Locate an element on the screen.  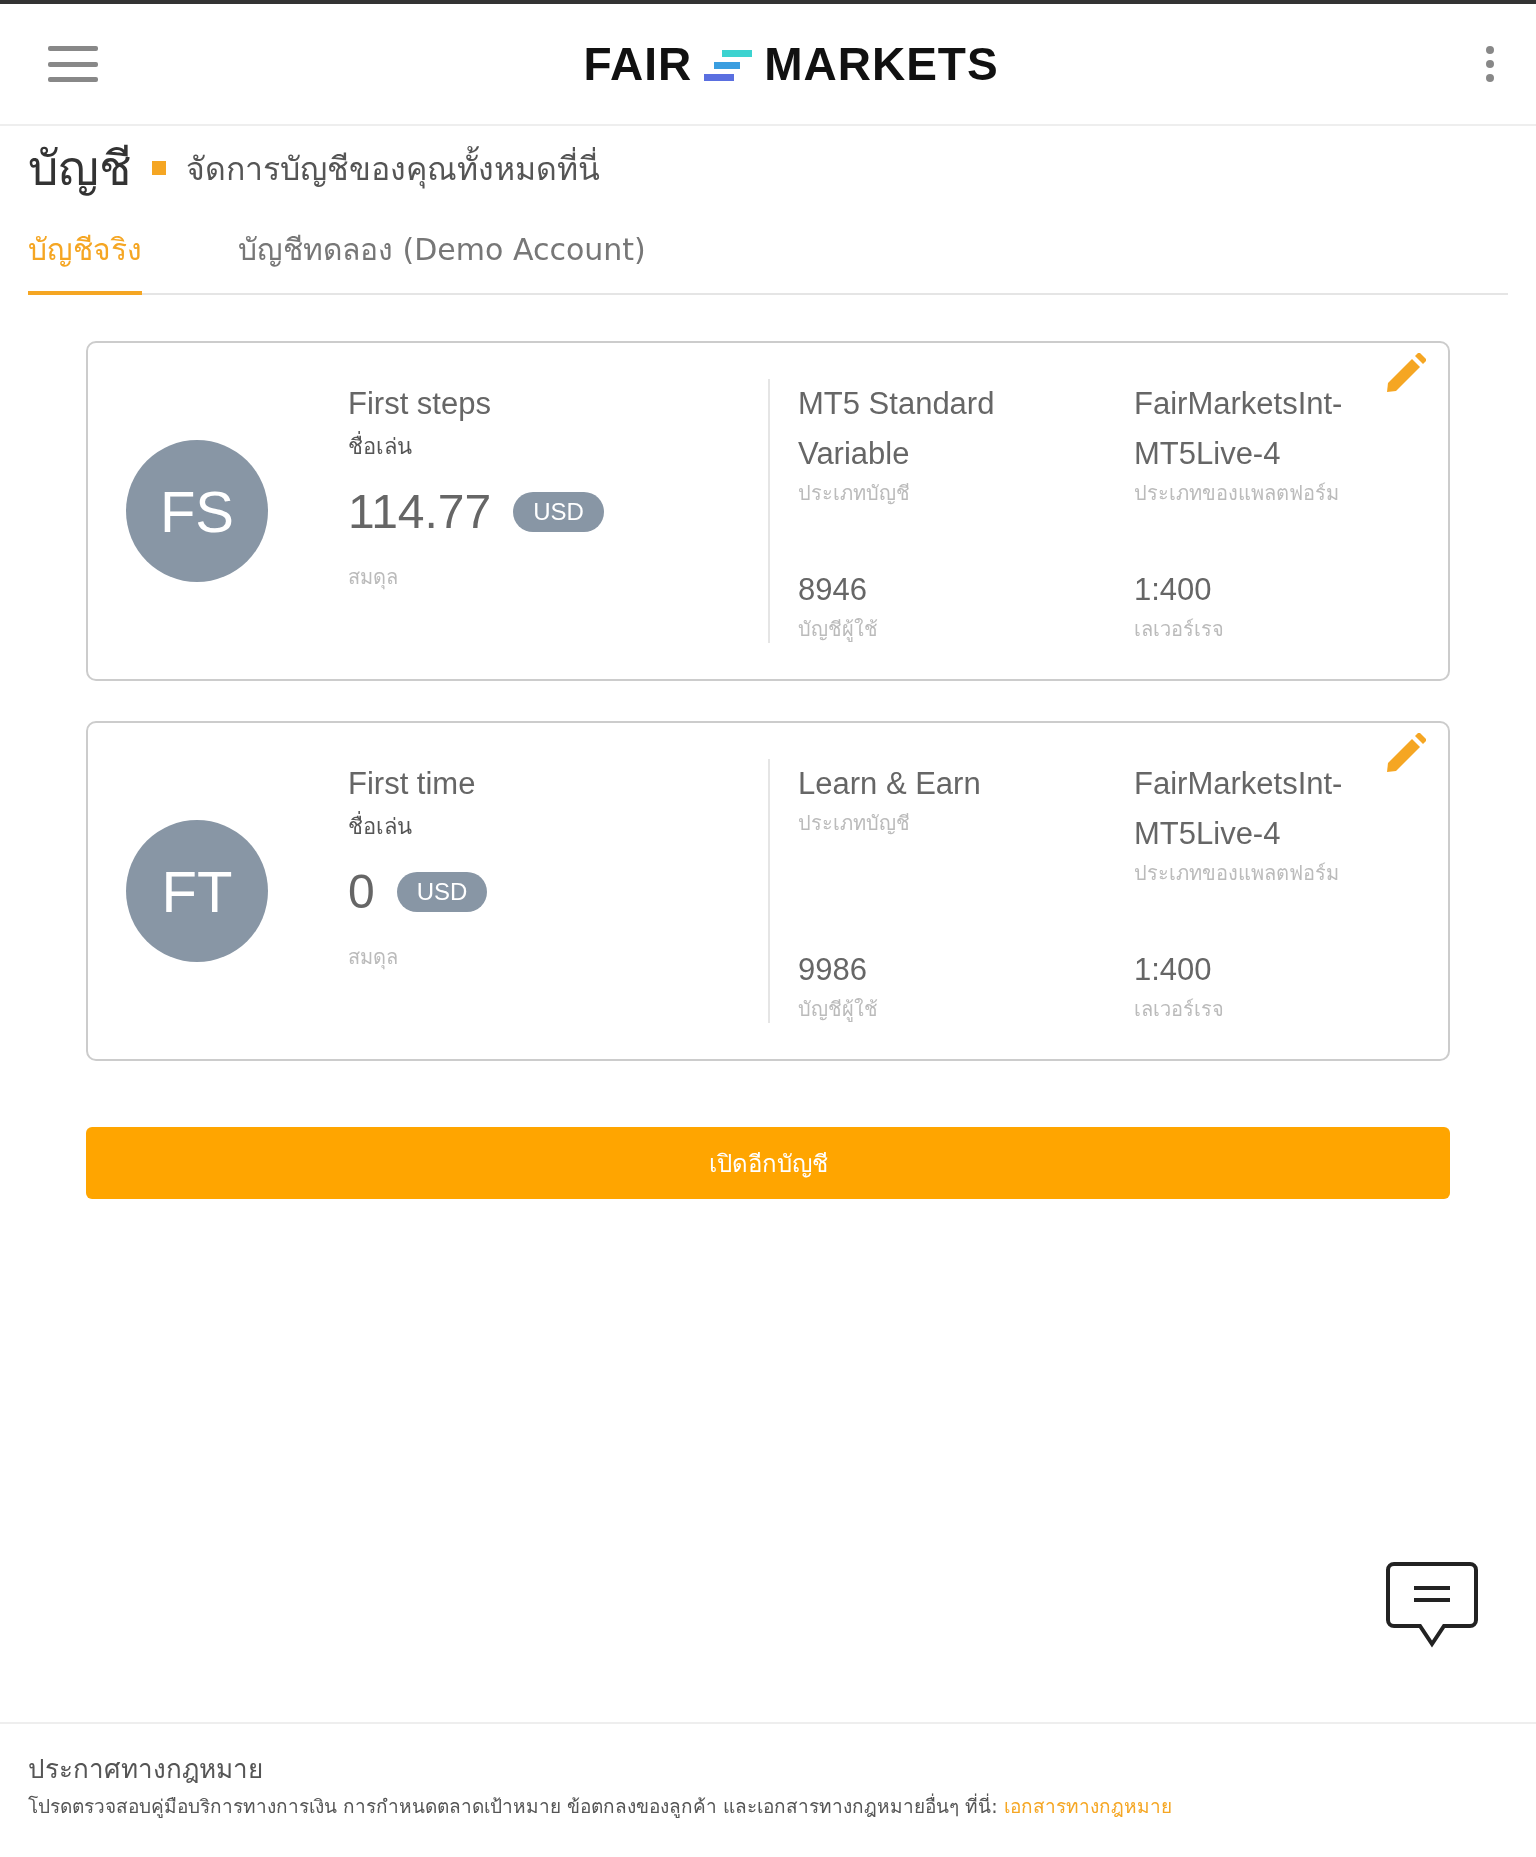
tab: บัญชีจริง is located at coordinates (85, 254).